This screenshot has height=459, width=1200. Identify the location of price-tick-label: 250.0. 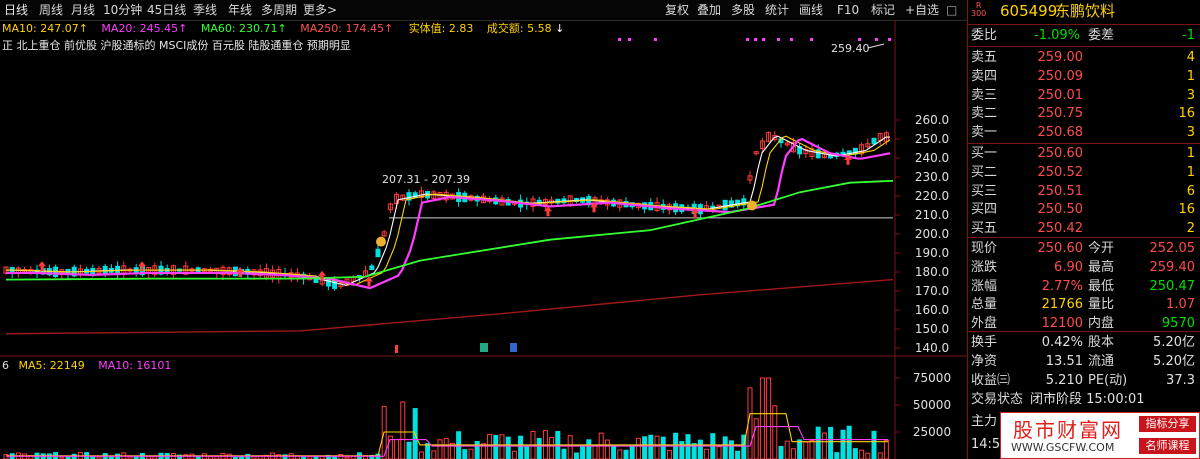
(932, 139).